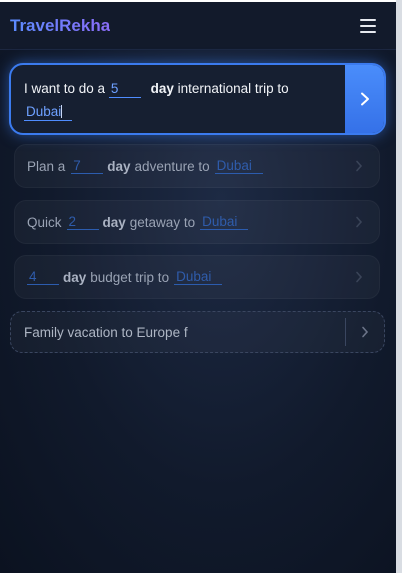 The height and width of the screenshot is (573, 402). Describe the element at coordinates (43, 277) in the screenshot. I see `suggestion-days: 4` at that location.